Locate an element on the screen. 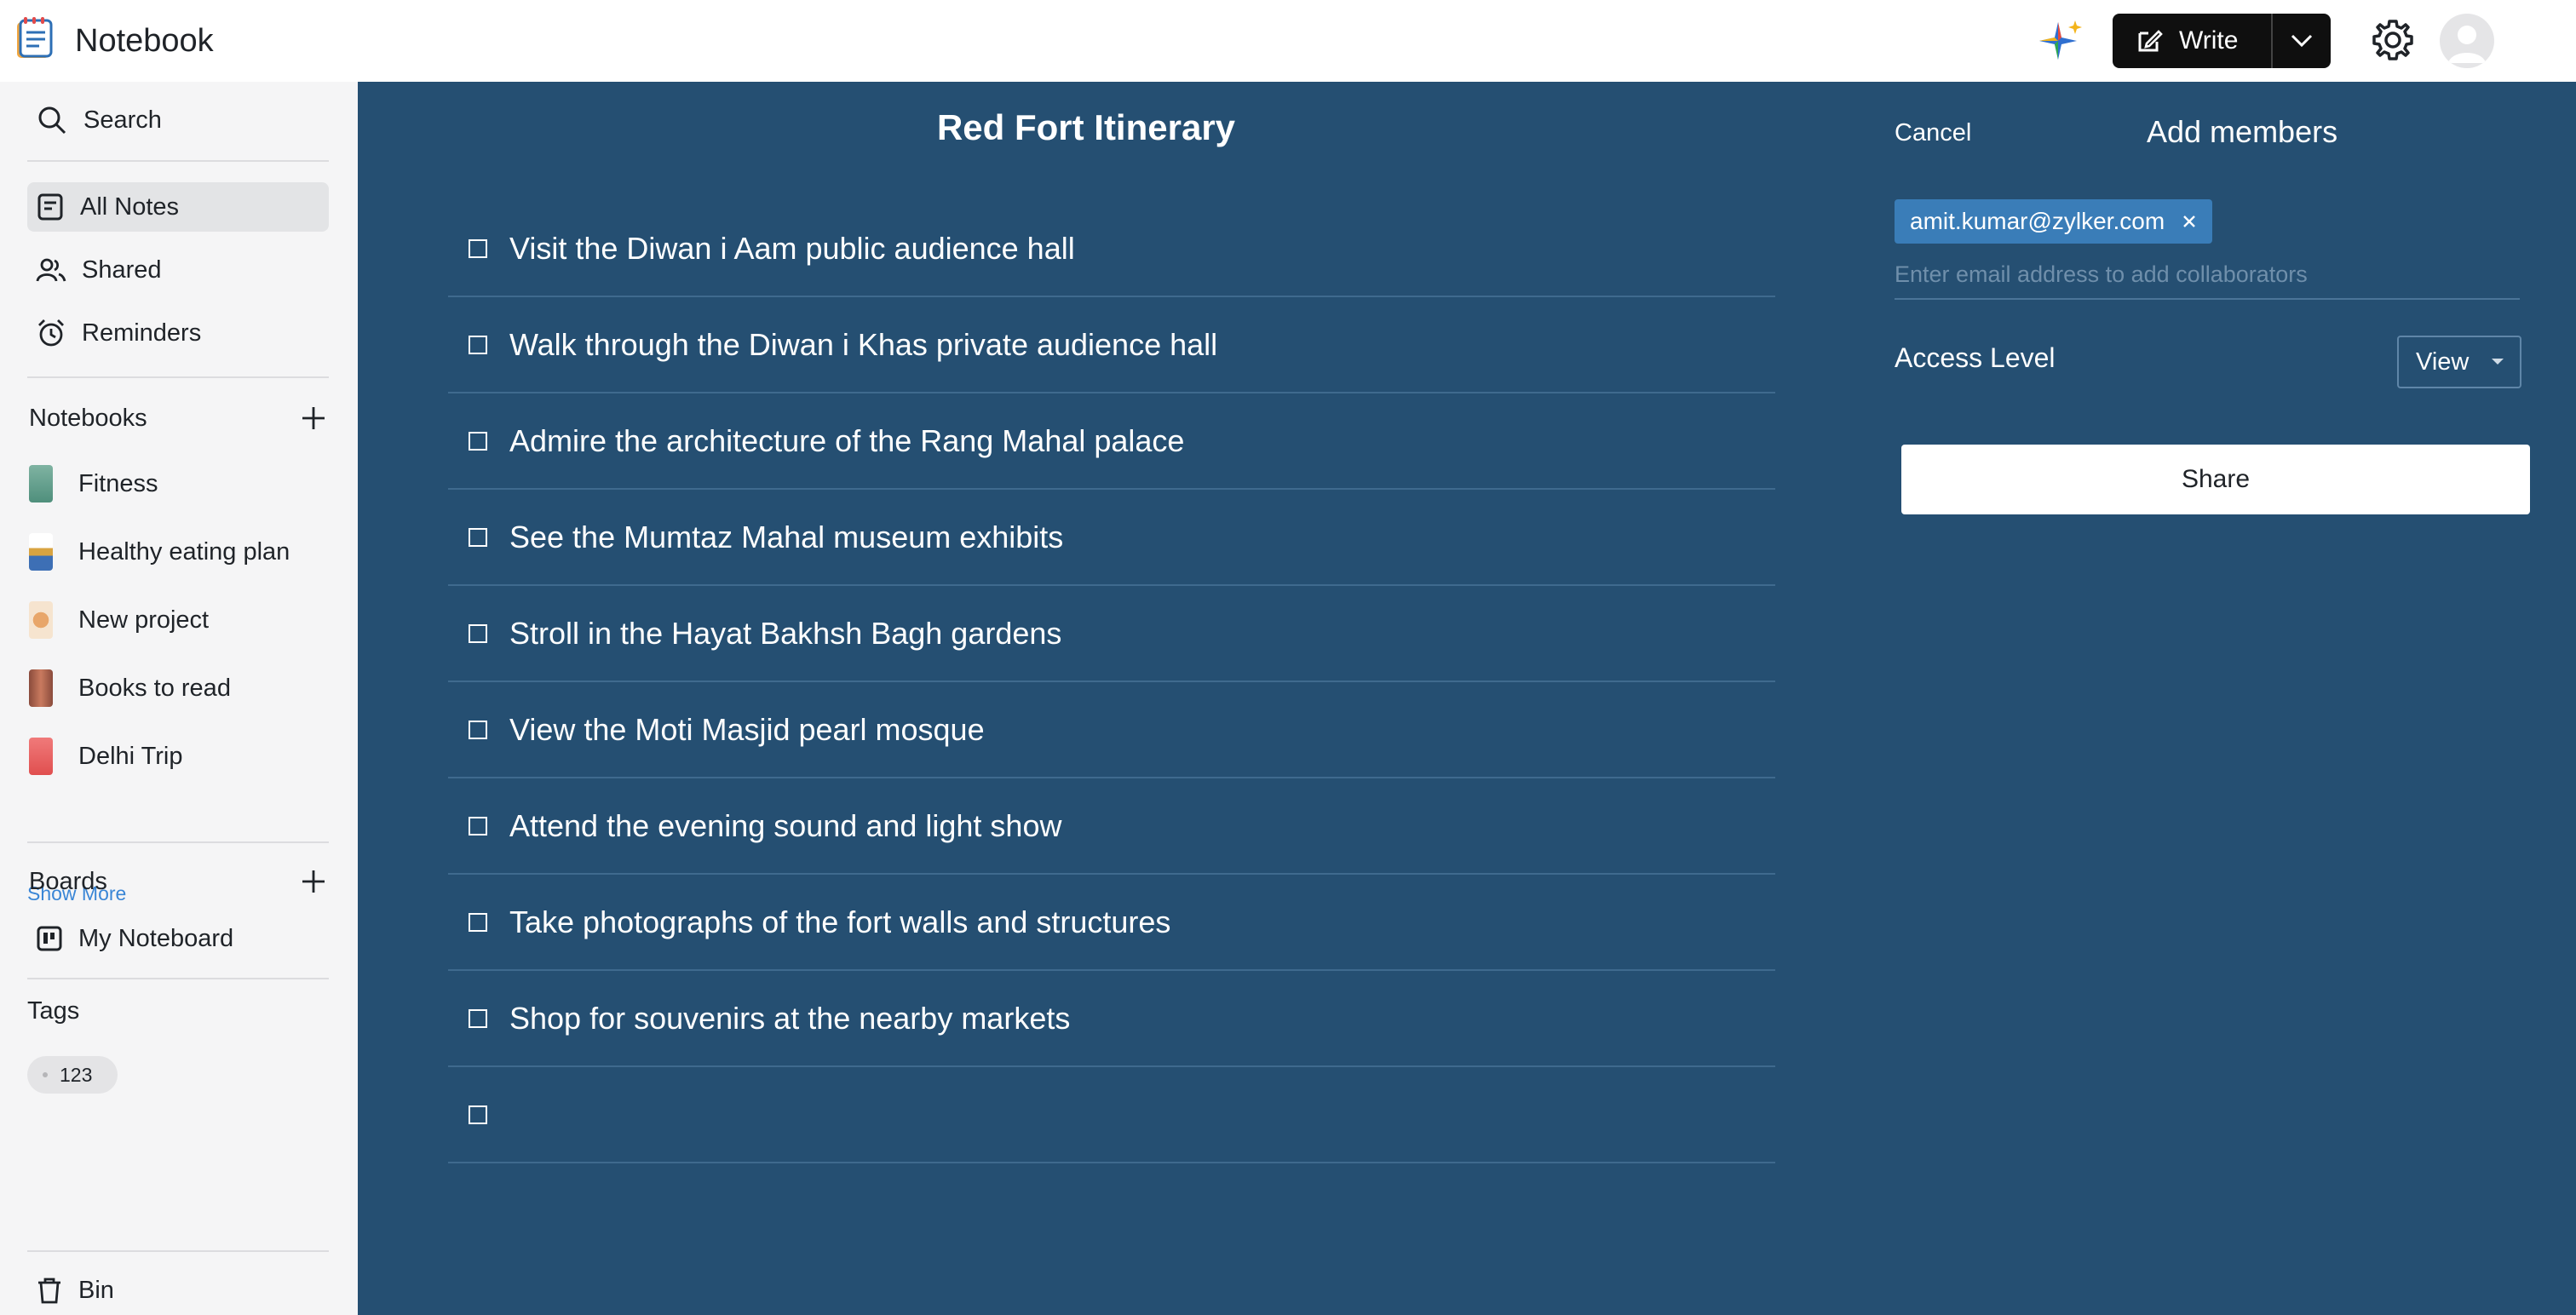 The image size is (2576, 1315). add-notebook-icon is located at coordinates (313, 418).